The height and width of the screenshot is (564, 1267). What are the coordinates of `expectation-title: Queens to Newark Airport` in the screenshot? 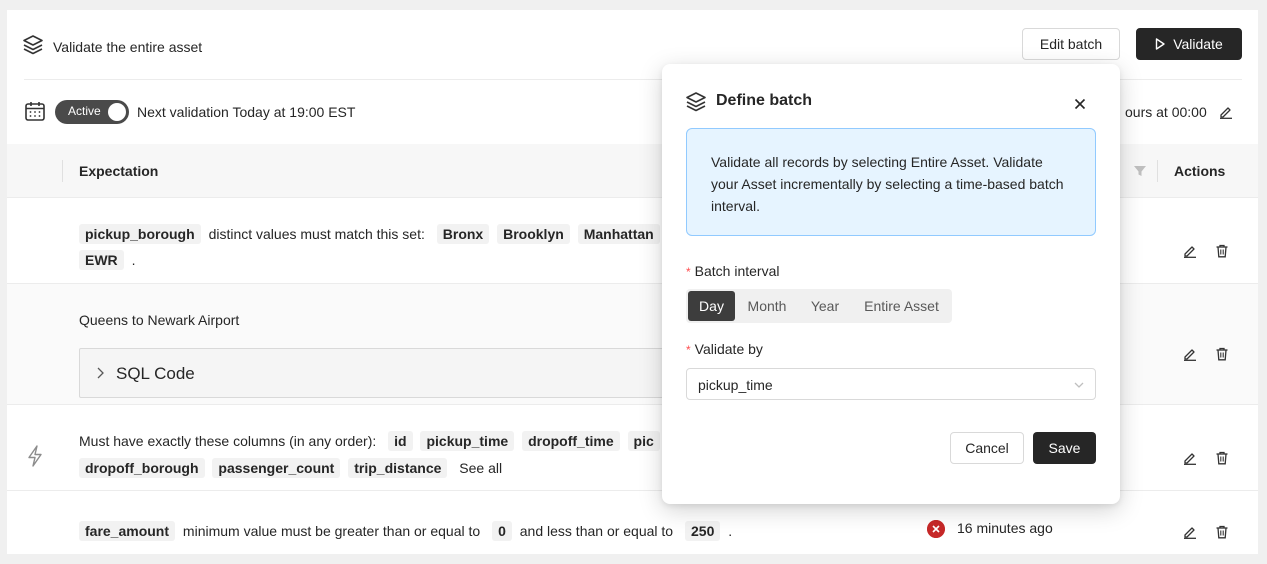 It's located at (159, 320).